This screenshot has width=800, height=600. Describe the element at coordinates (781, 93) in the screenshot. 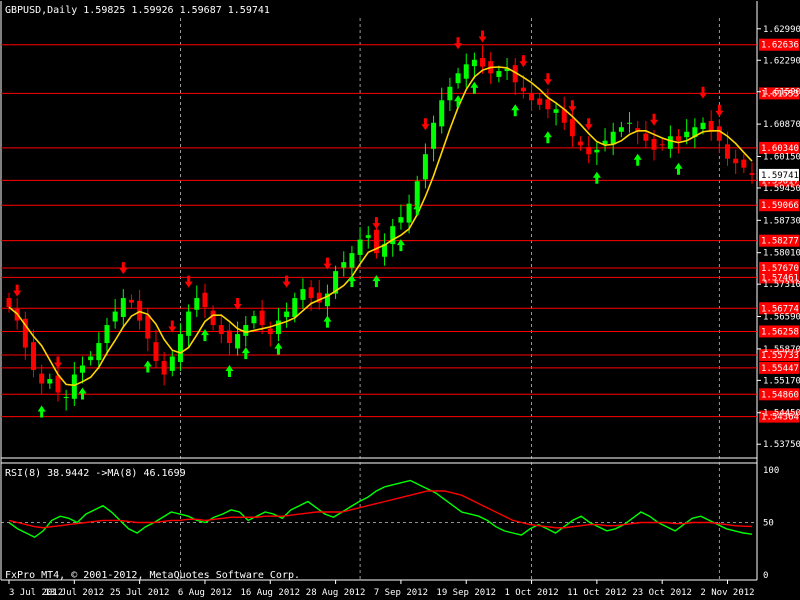

I see `y-tick-label: 1.61590` at that location.